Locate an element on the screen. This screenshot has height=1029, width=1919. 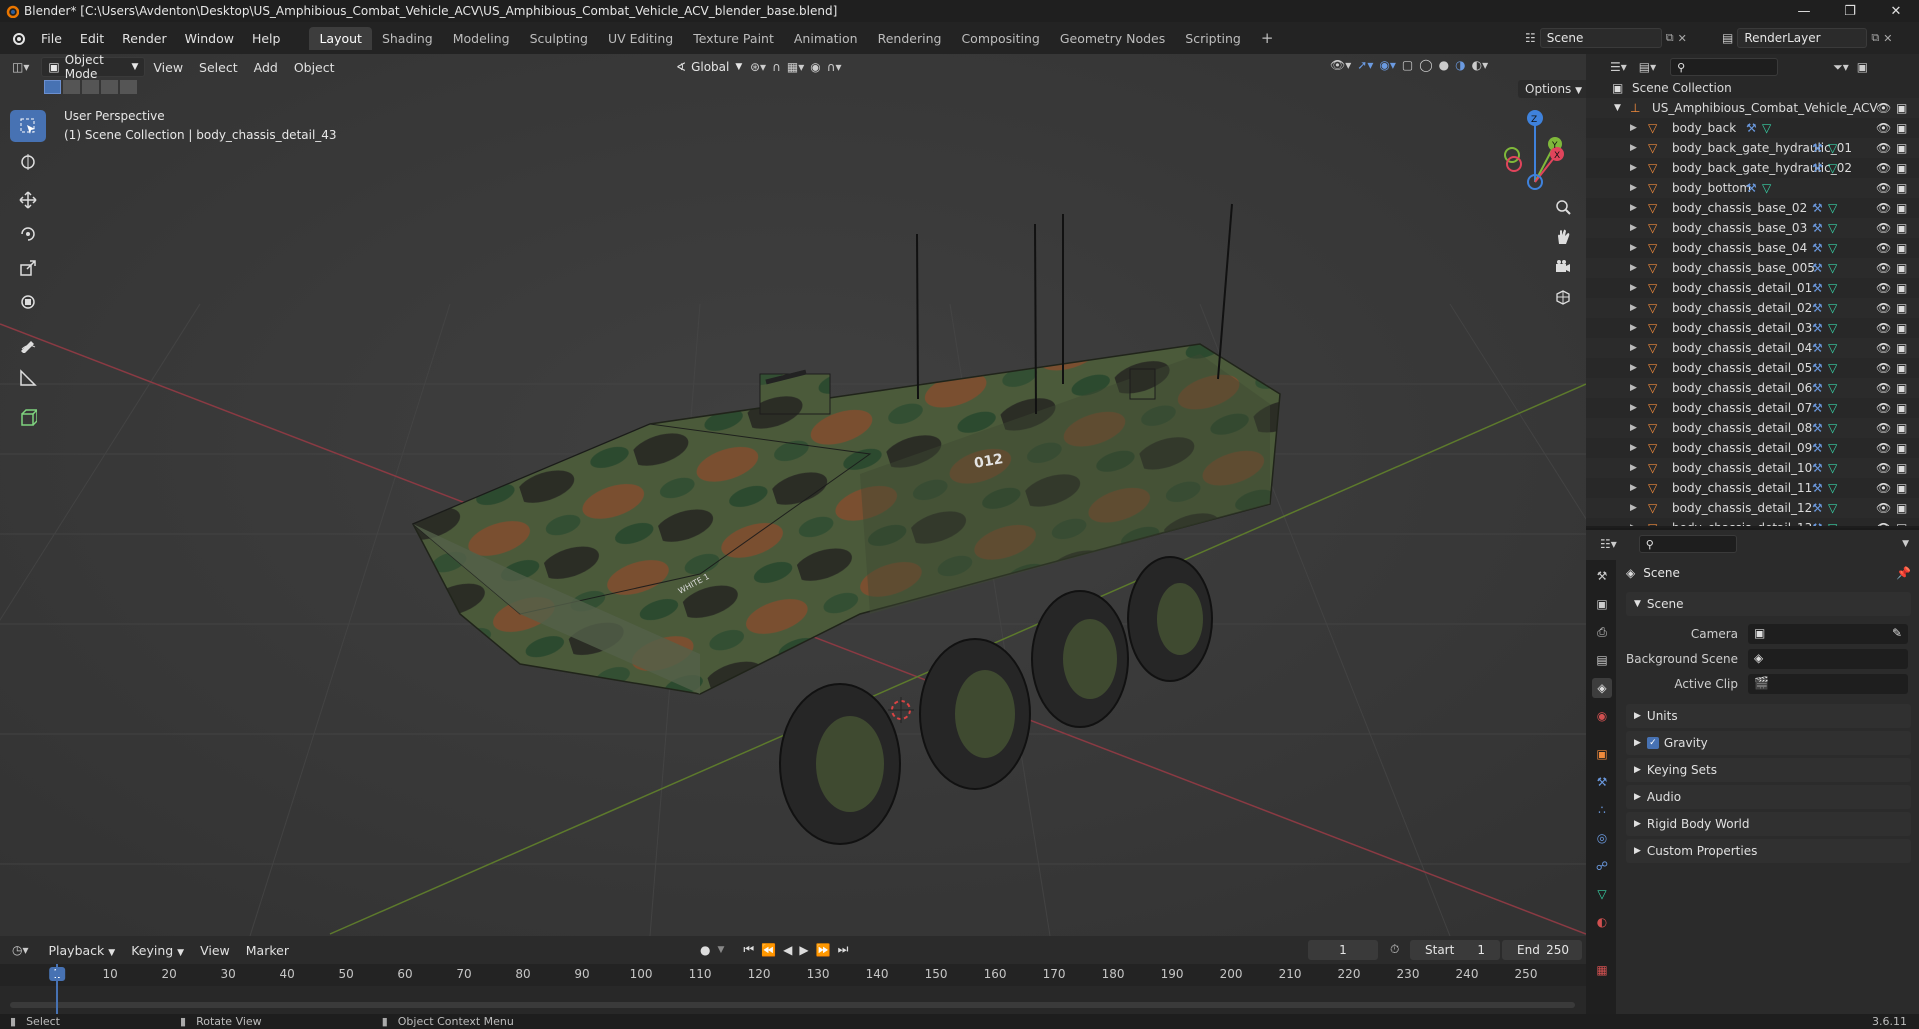
outliner-object-row: ▶ ▽ body_chassis_detail_04 ⚒ ▽ 👁 ▣ is located at coordinates (1752, 348).